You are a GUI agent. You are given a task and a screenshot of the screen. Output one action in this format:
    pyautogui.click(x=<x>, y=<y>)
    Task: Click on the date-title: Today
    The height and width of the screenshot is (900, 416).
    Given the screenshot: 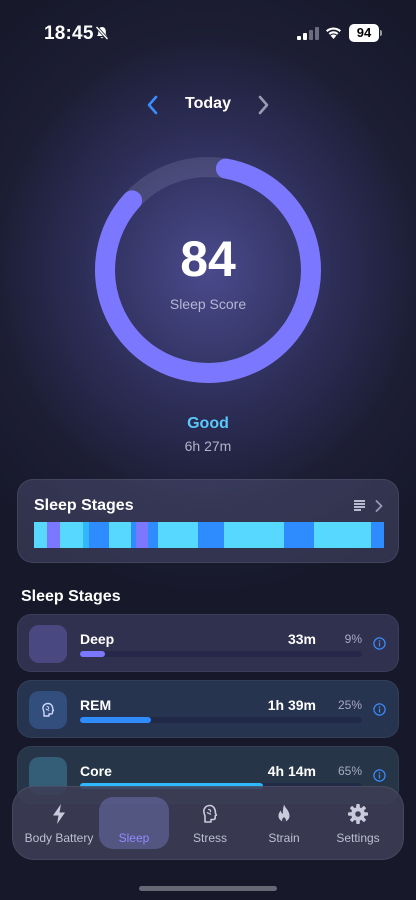 What is the action you would take?
    pyautogui.click(x=208, y=103)
    